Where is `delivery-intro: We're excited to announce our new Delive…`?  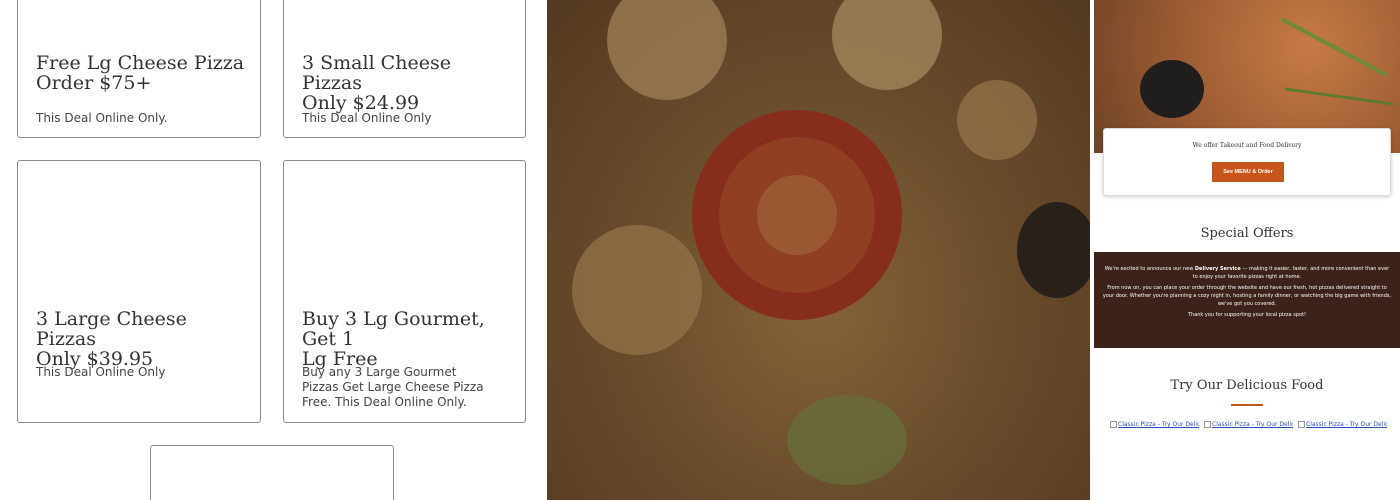 delivery-intro: We're excited to announce our new Delive… is located at coordinates (1247, 273).